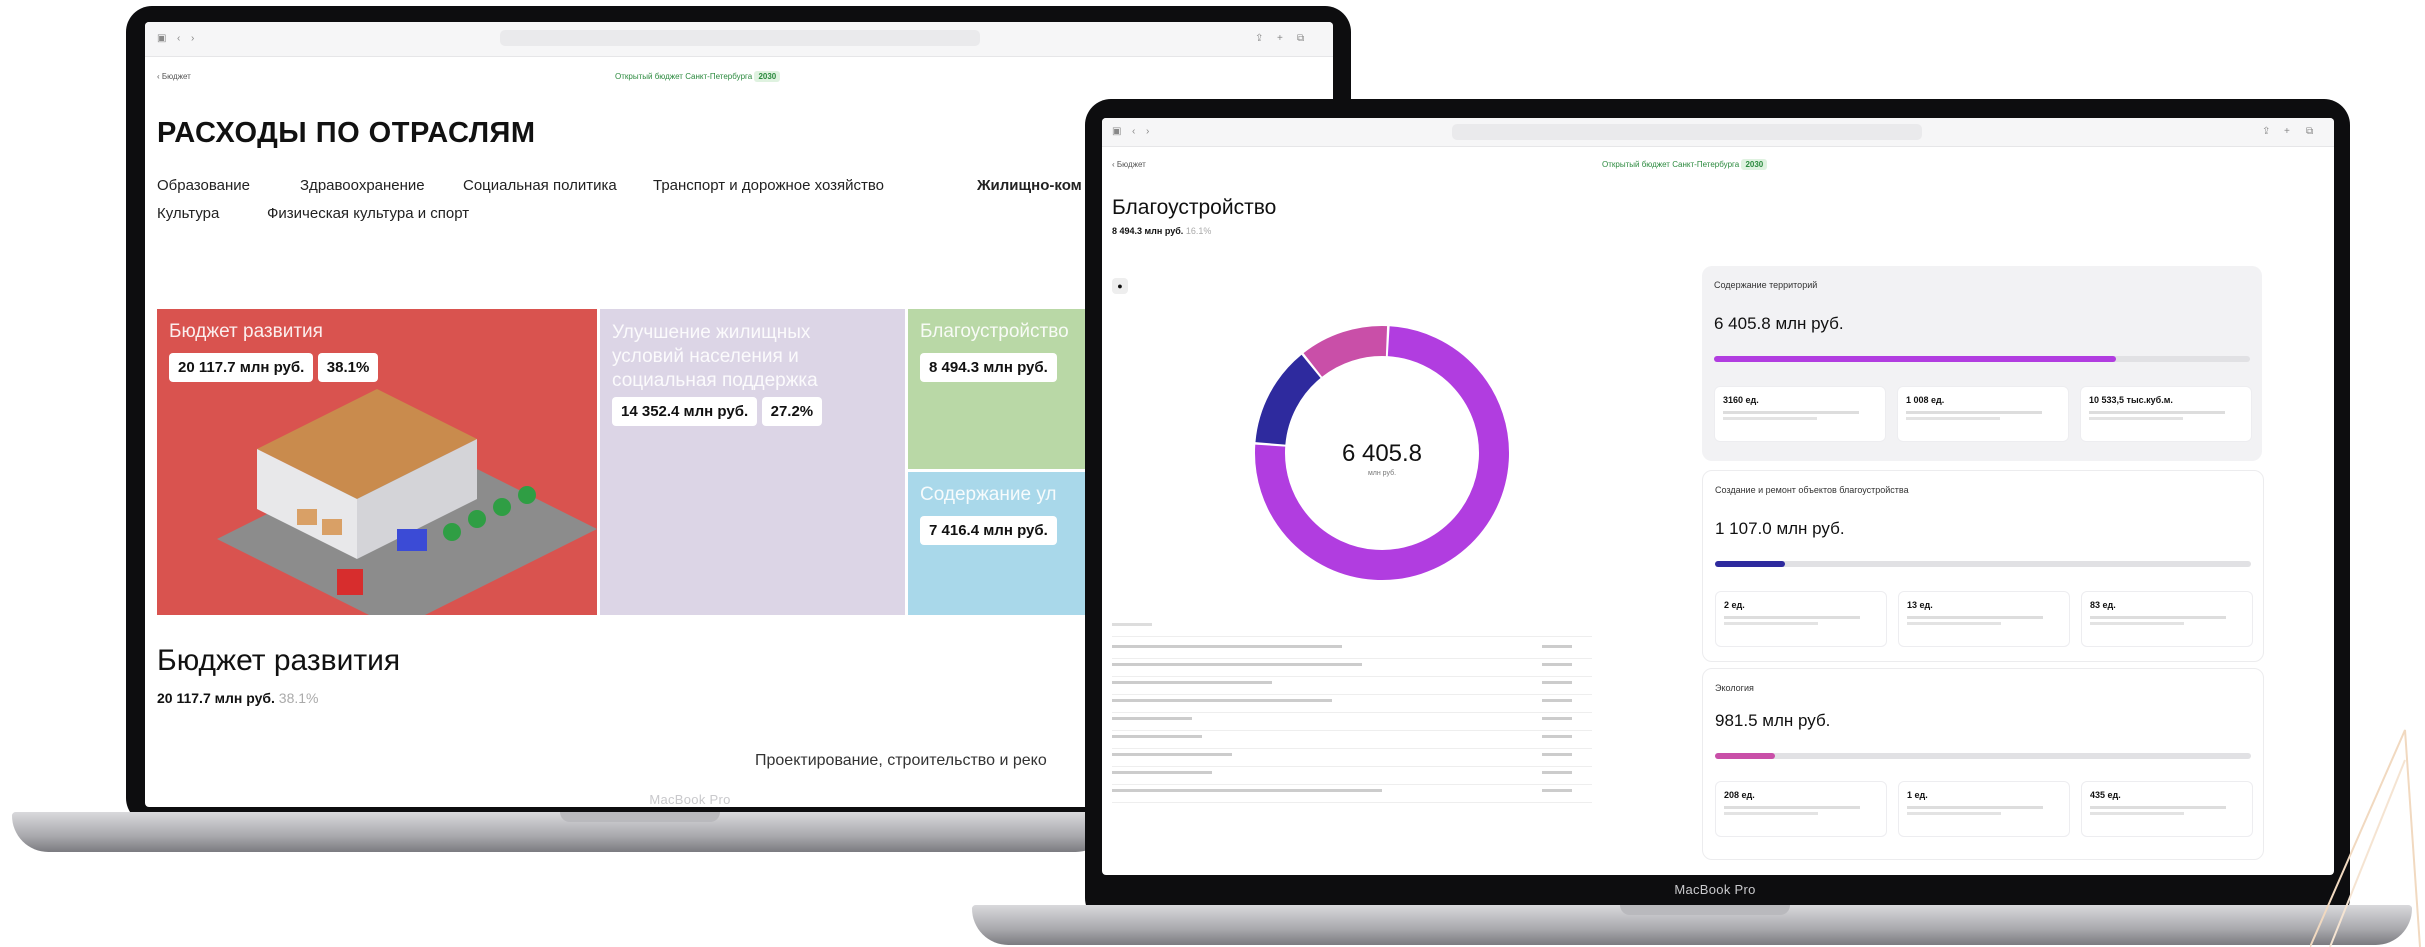 The image size is (2425, 947). I want to click on right-laptop-notch, so click(1705, 910).